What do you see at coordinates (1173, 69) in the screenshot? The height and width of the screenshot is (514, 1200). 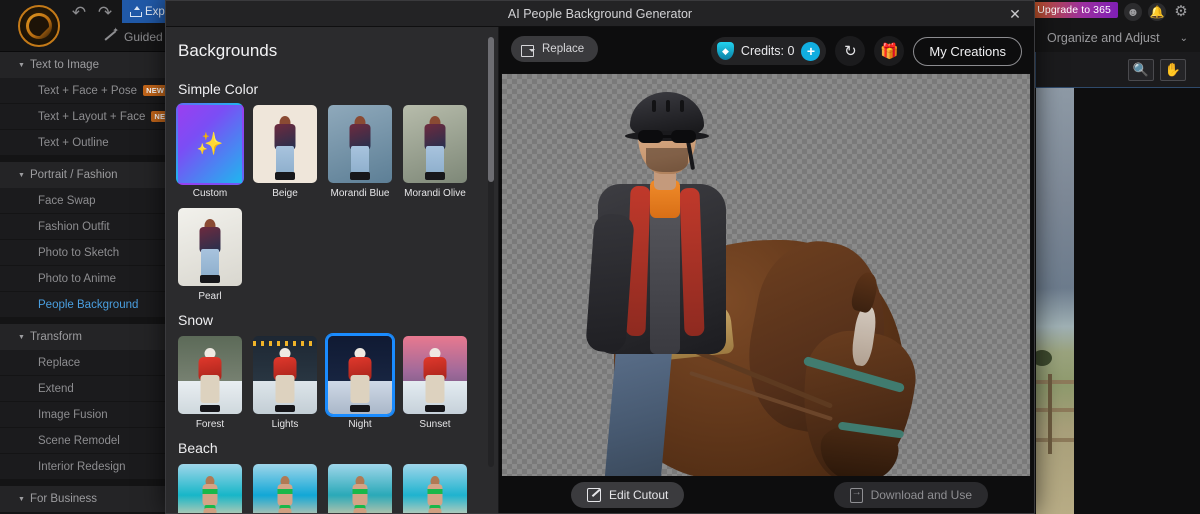 I see `hand-icon: ✋` at bounding box center [1173, 69].